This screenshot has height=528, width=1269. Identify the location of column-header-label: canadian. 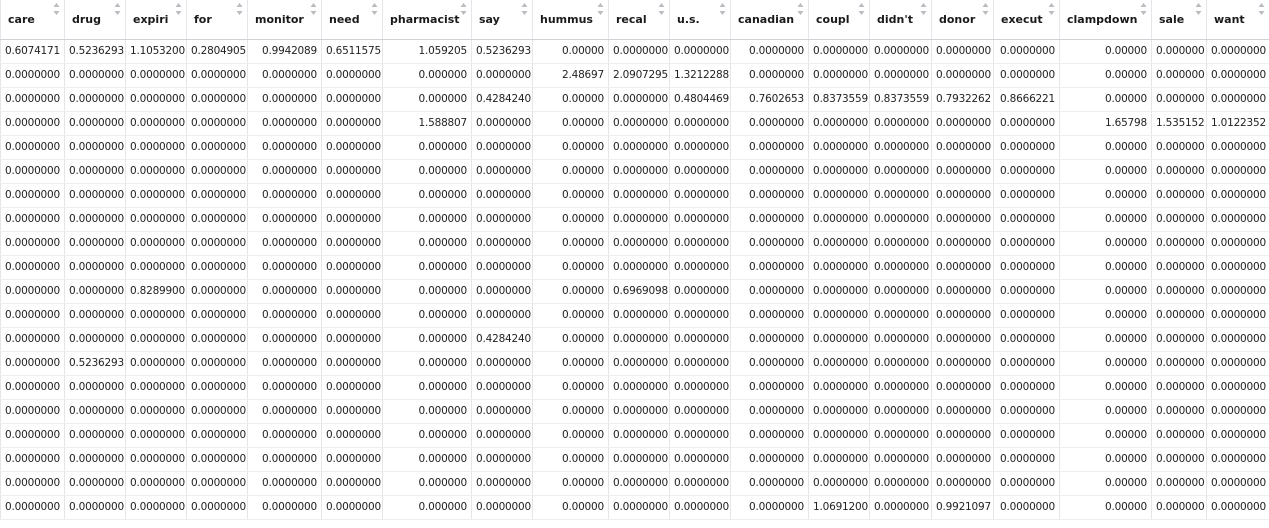
(766, 19).